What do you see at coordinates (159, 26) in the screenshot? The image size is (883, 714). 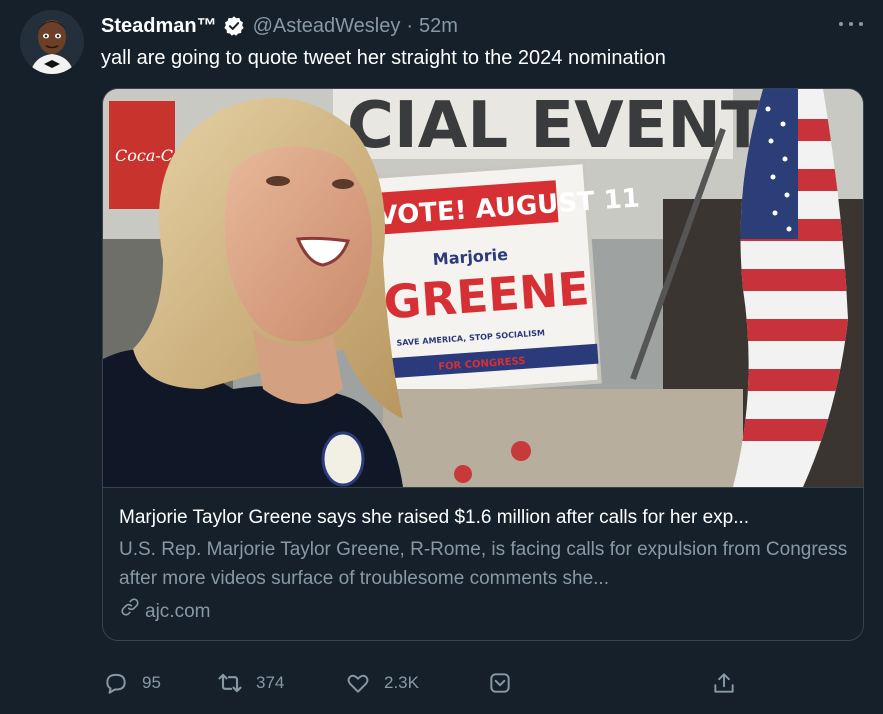 I see `display-name: Steadman™` at bounding box center [159, 26].